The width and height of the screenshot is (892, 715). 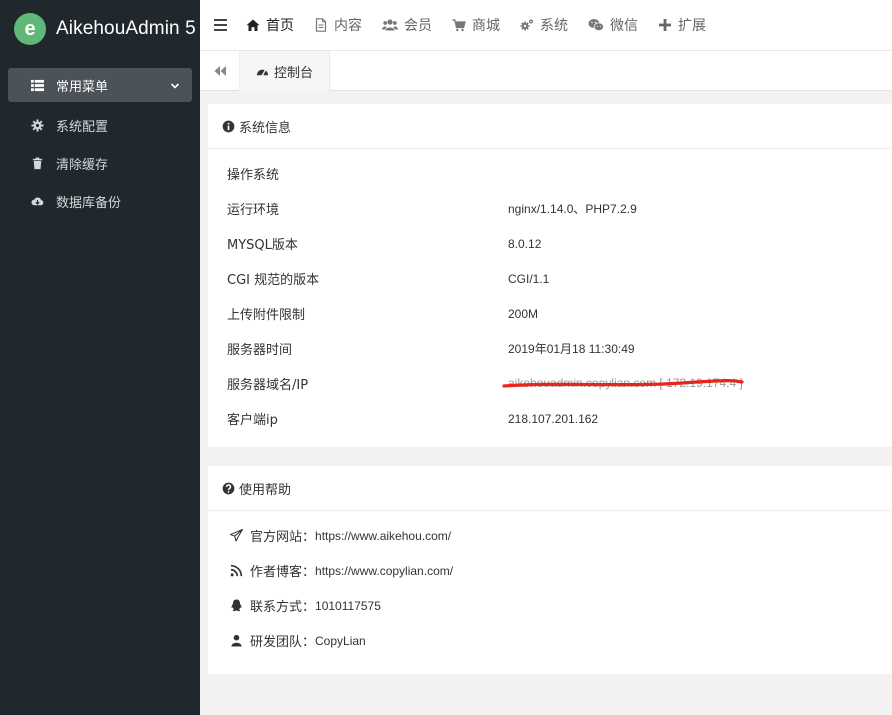 What do you see at coordinates (665, 25) in the screenshot?
I see `plus-icon` at bounding box center [665, 25].